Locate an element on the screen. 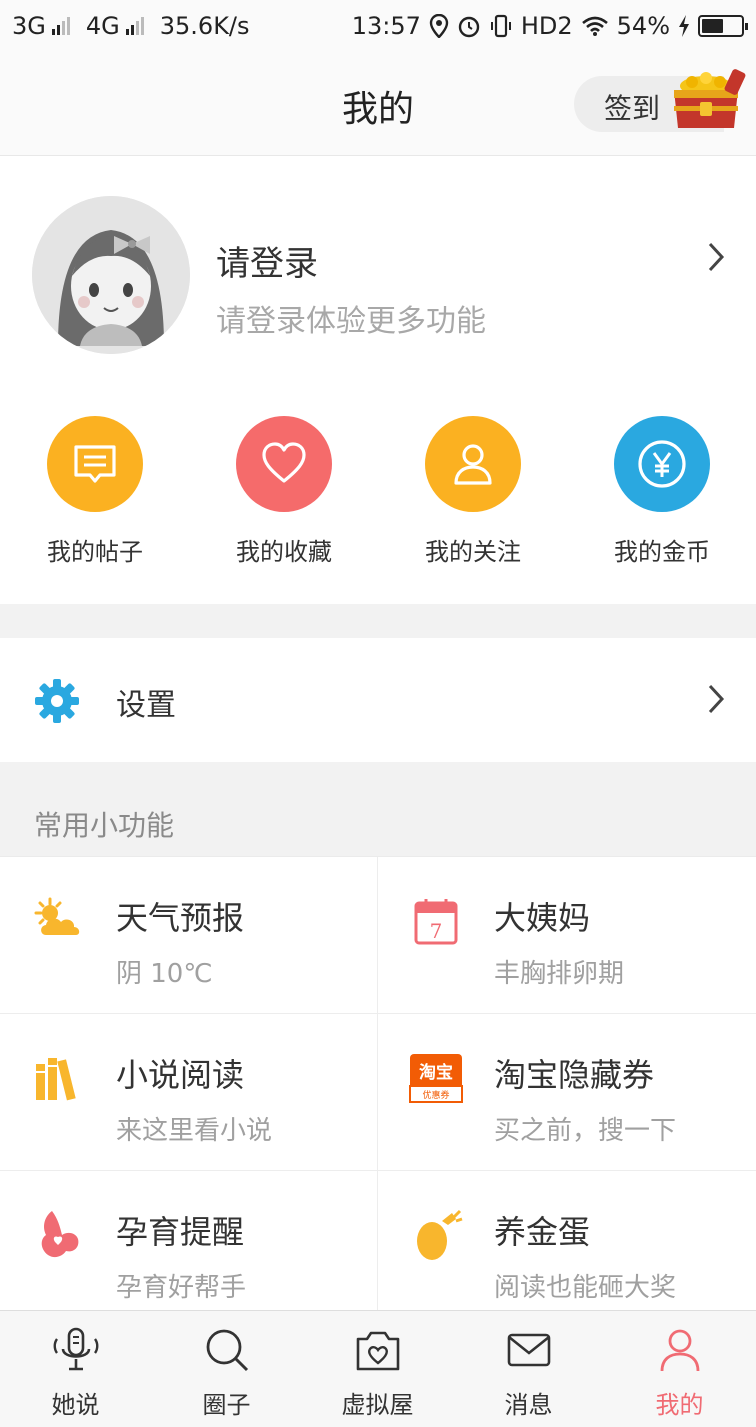 Image resolution: width=756 pixels, height=1427 pixels. feature-title: 天气预报 is located at coordinates (180, 918).